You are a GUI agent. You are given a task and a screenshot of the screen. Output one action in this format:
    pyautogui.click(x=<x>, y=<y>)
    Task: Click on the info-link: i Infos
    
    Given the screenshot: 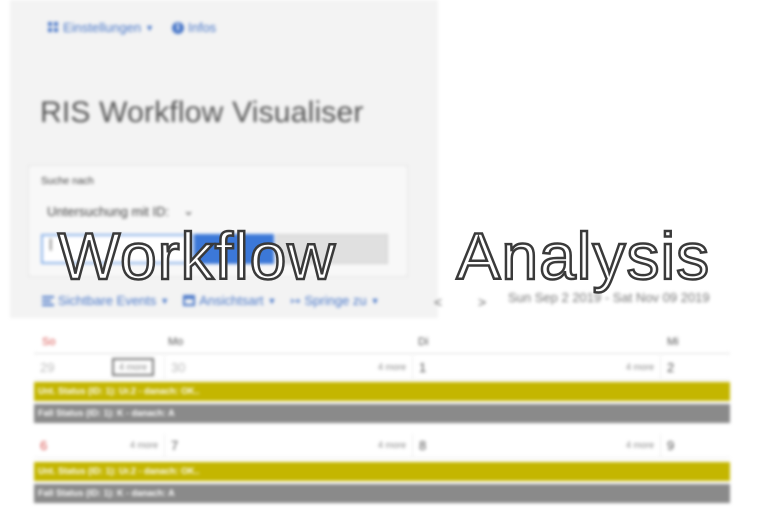 What is the action you would take?
    pyautogui.click(x=194, y=27)
    